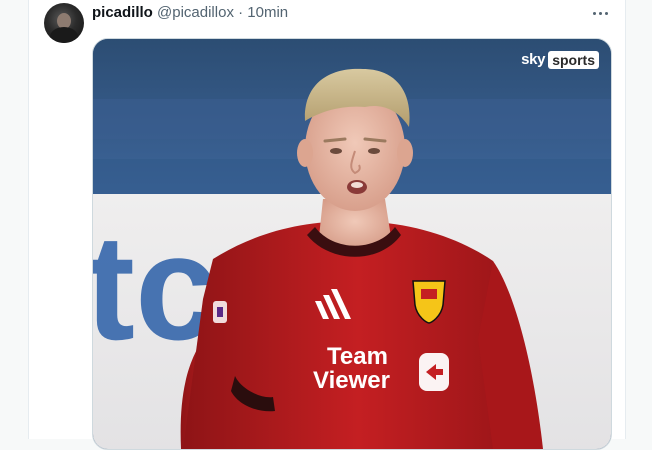 The image size is (652, 450). What do you see at coordinates (267, 12) in the screenshot?
I see `tweet-time: 10min` at bounding box center [267, 12].